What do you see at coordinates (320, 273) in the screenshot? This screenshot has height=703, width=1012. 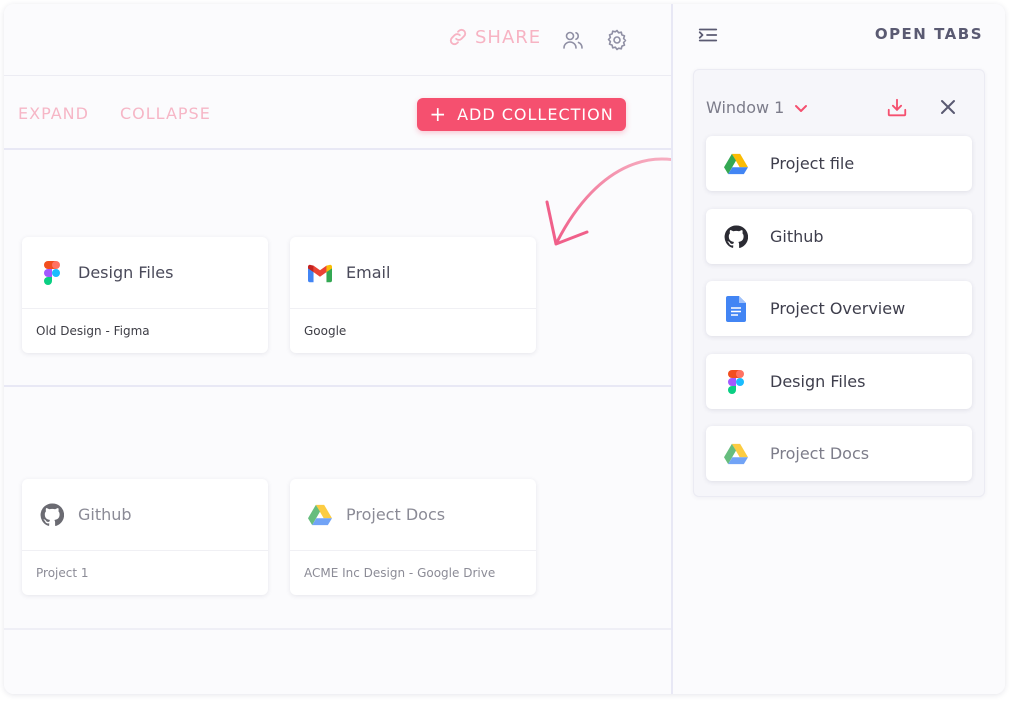 I see `gmail-icon` at bounding box center [320, 273].